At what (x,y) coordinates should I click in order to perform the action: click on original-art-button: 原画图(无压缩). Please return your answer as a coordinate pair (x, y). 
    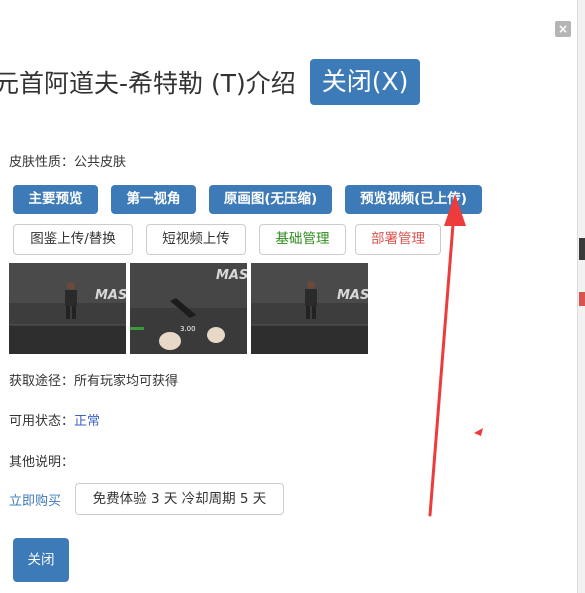
    Looking at the image, I should click on (270, 199).